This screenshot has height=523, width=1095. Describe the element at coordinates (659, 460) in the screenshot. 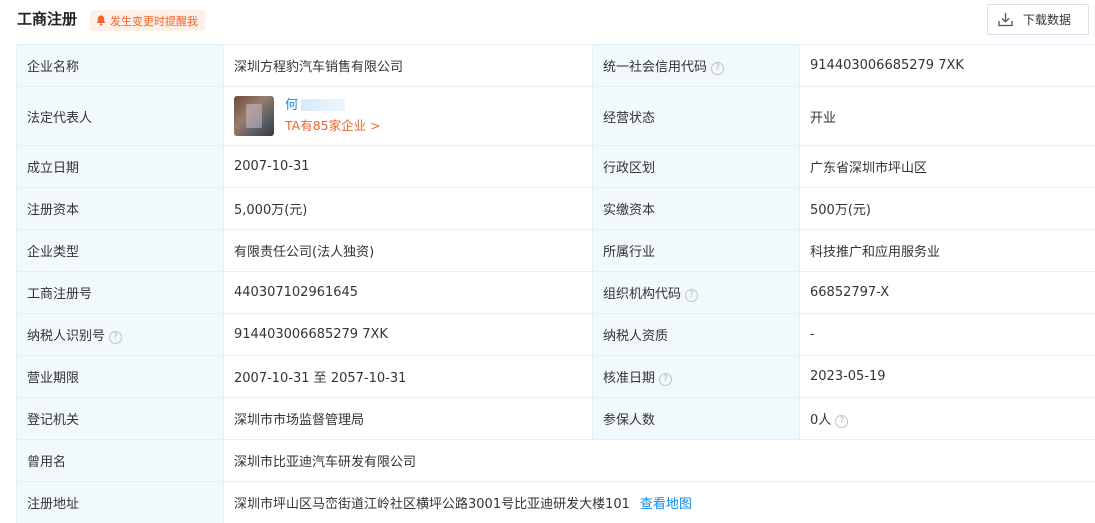

I see `former-name-value: 深圳市比亚迪汽车研发有限公司` at that location.